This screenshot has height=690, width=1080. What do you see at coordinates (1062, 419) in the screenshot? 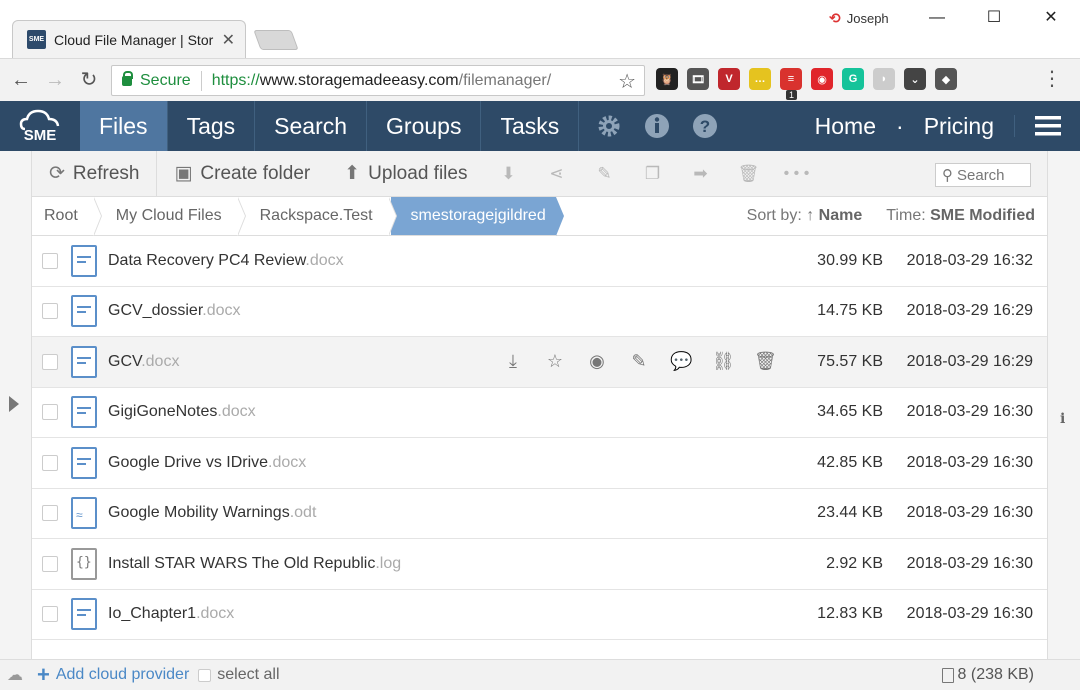
I see `details-info-icon: i` at bounding box center [1062, 419].